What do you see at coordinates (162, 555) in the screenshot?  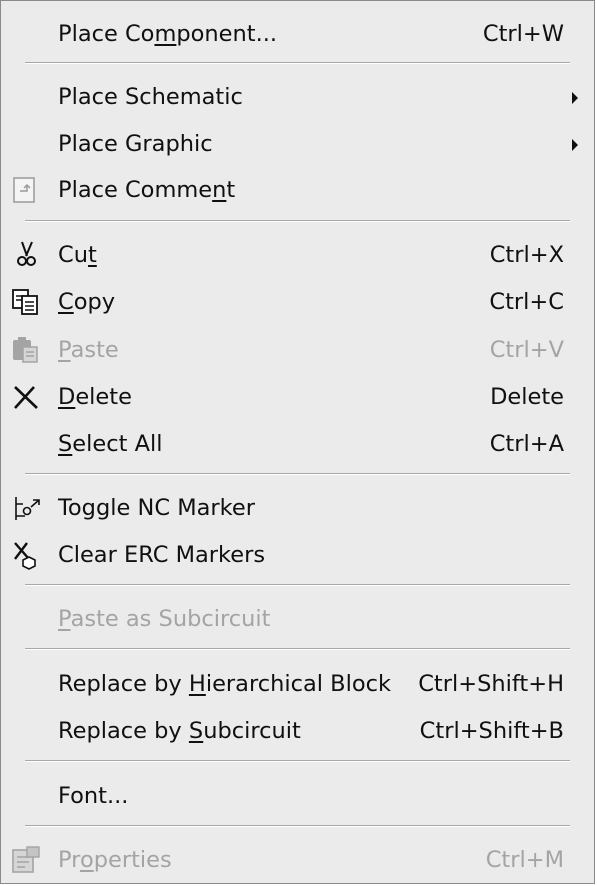 I see `menu-item-label: Clear ERC Markers` at bounding box center [162, 555].